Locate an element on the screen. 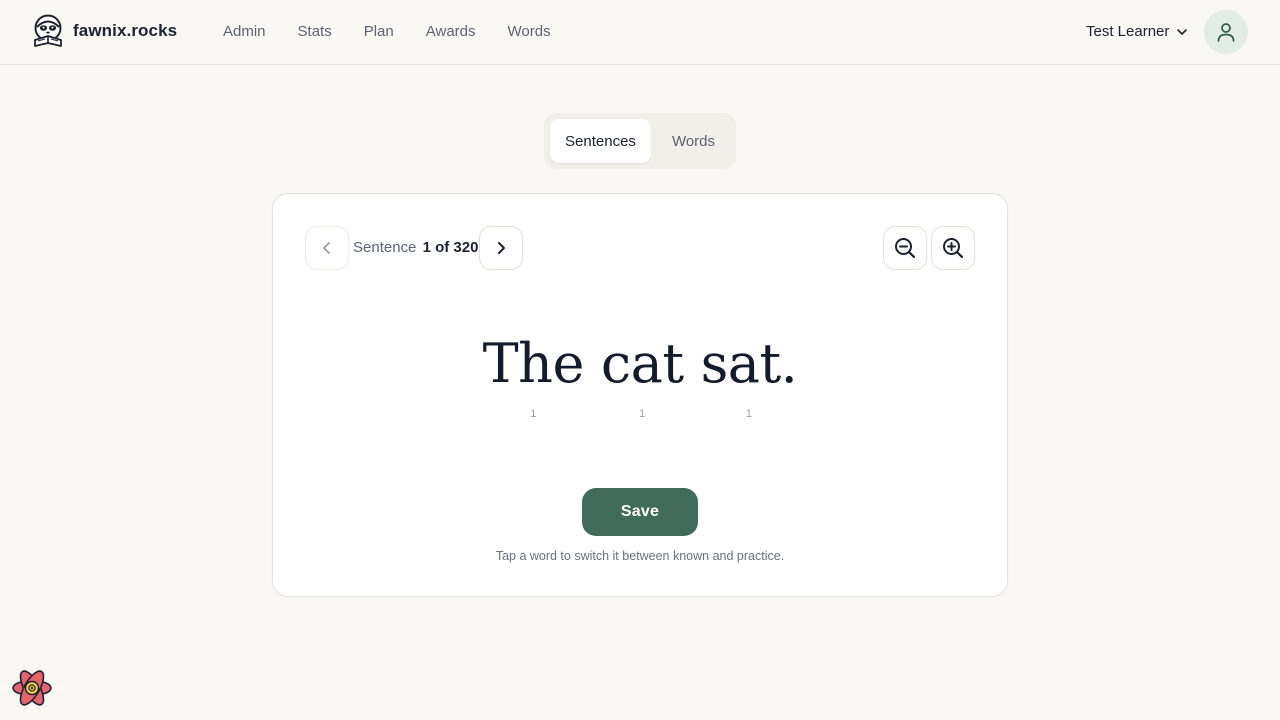  save-button: Save is located at coordinates (640, 512).